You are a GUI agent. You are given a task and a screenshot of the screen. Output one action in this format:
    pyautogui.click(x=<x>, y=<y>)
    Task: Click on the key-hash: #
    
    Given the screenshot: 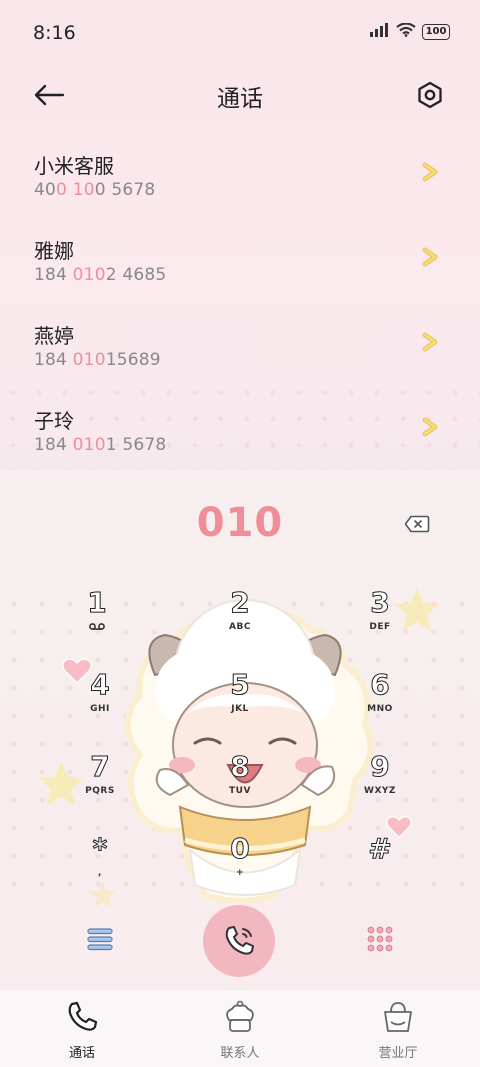 What is the action you would take?
    pyautogui.click(x=380, y=868)
    